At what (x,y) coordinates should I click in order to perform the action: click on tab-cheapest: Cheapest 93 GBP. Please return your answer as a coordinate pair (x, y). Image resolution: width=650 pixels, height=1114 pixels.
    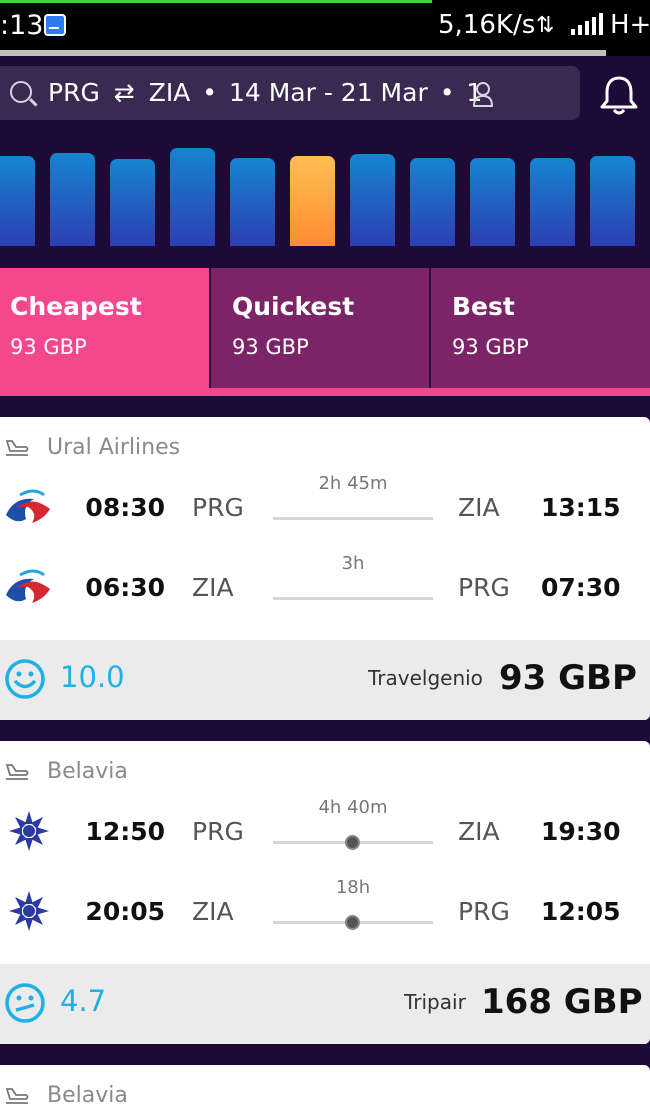
    Looking at the image, I should click on (104, 328).